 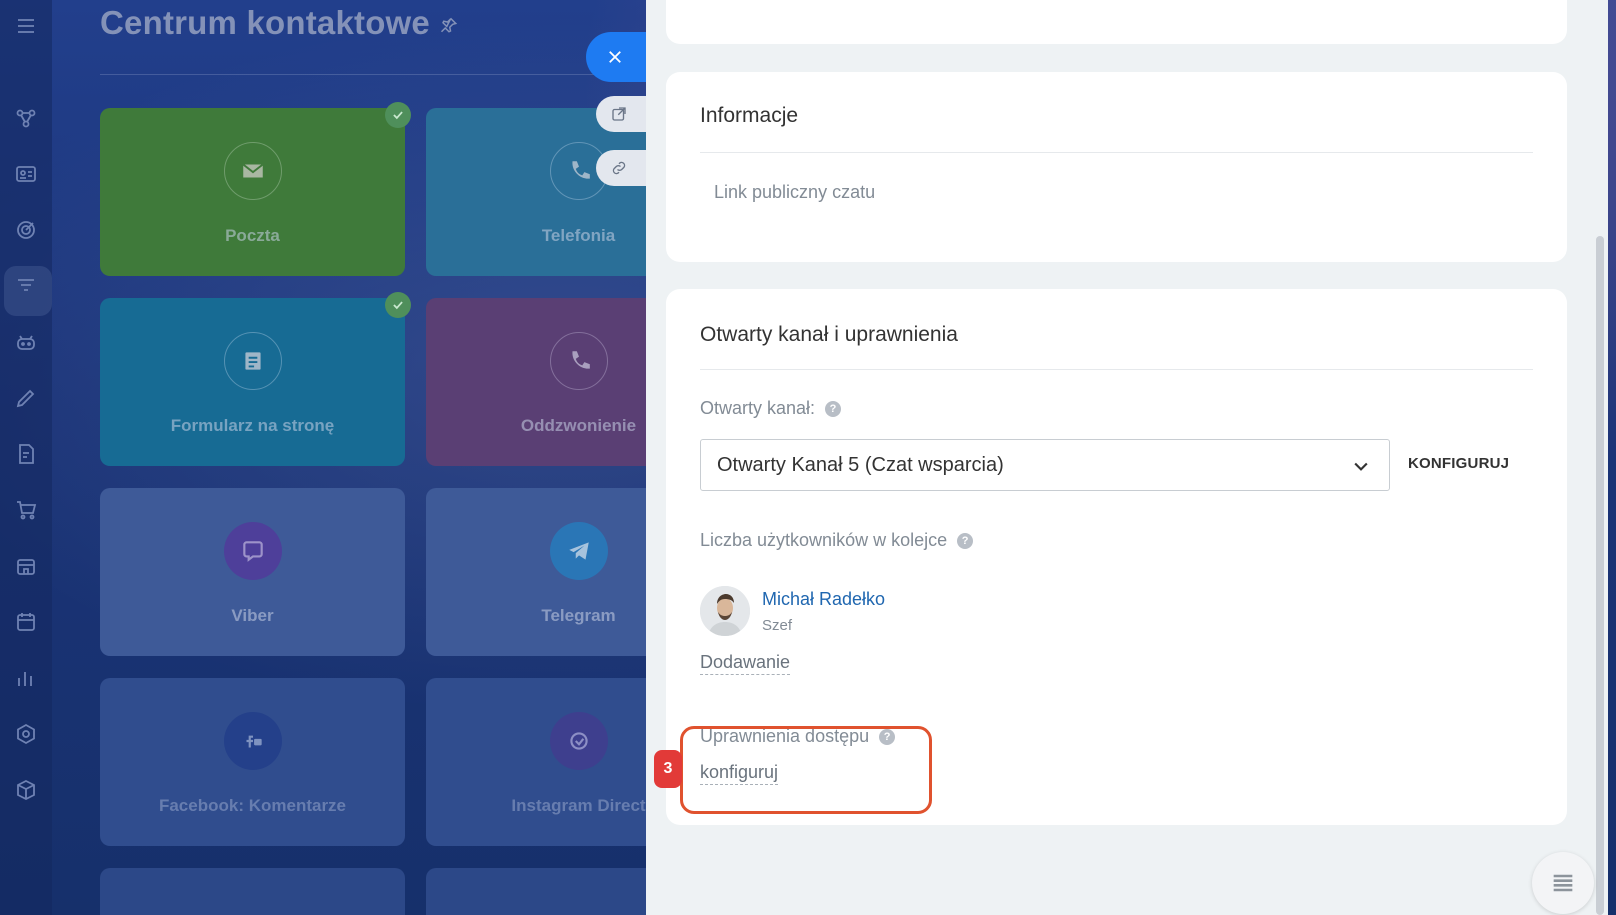 What do you see at coordinates (771, 408) in the screenshot?
I see `open-channel-label: Otwarty kanał:?` at bounding box center [771, 408].